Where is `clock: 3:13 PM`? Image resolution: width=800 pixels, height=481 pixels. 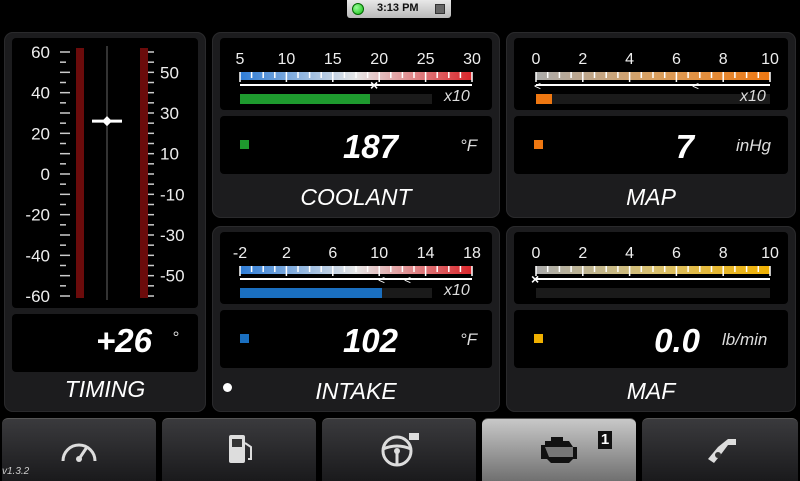 clock: 3:13 PM is located at coordinates (398, 8).